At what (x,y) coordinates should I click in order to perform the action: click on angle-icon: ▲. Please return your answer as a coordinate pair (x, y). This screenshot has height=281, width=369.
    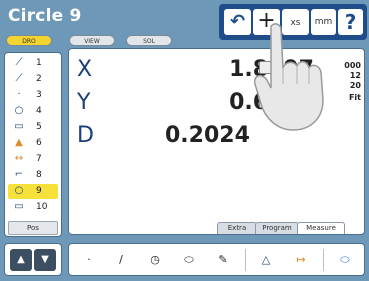
    Looking at the image, I should click on (19, 142).